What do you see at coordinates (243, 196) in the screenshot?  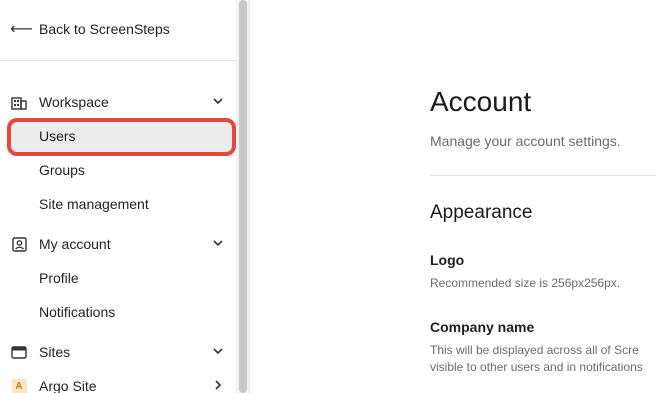 I see `sidebar-scrollbar-thumb` at bounding box center [243, 196].